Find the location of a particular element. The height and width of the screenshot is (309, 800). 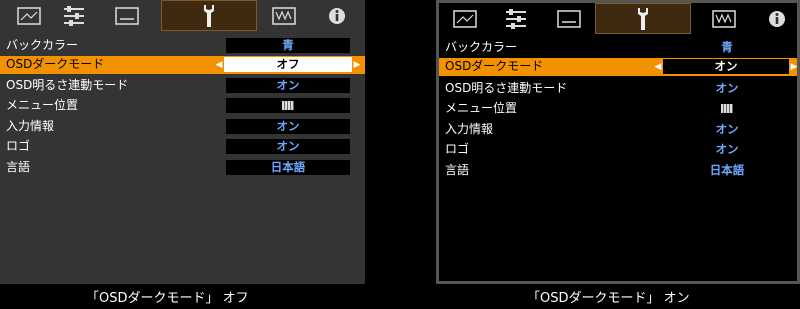

menu-row-osd-dark-mode: OSDダークモード ◀ オフ ▶ is located at coordinates (182, 65).